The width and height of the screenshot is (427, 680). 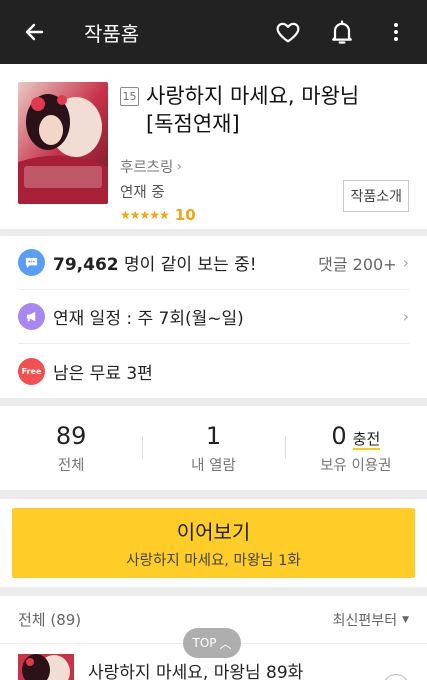 I want to click on author-name: 후르츠링, so click(x=147, y=168).